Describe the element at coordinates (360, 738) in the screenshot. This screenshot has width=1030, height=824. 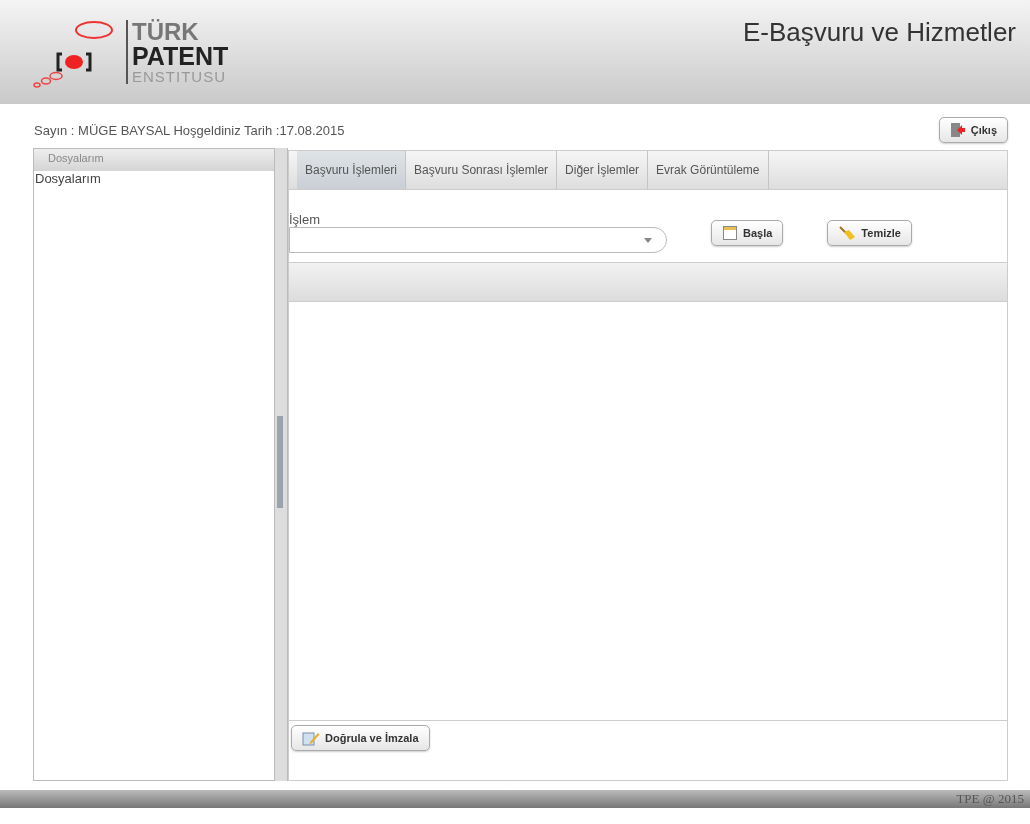
I see `sign-button: Doğrula ve İmzala` at that location.